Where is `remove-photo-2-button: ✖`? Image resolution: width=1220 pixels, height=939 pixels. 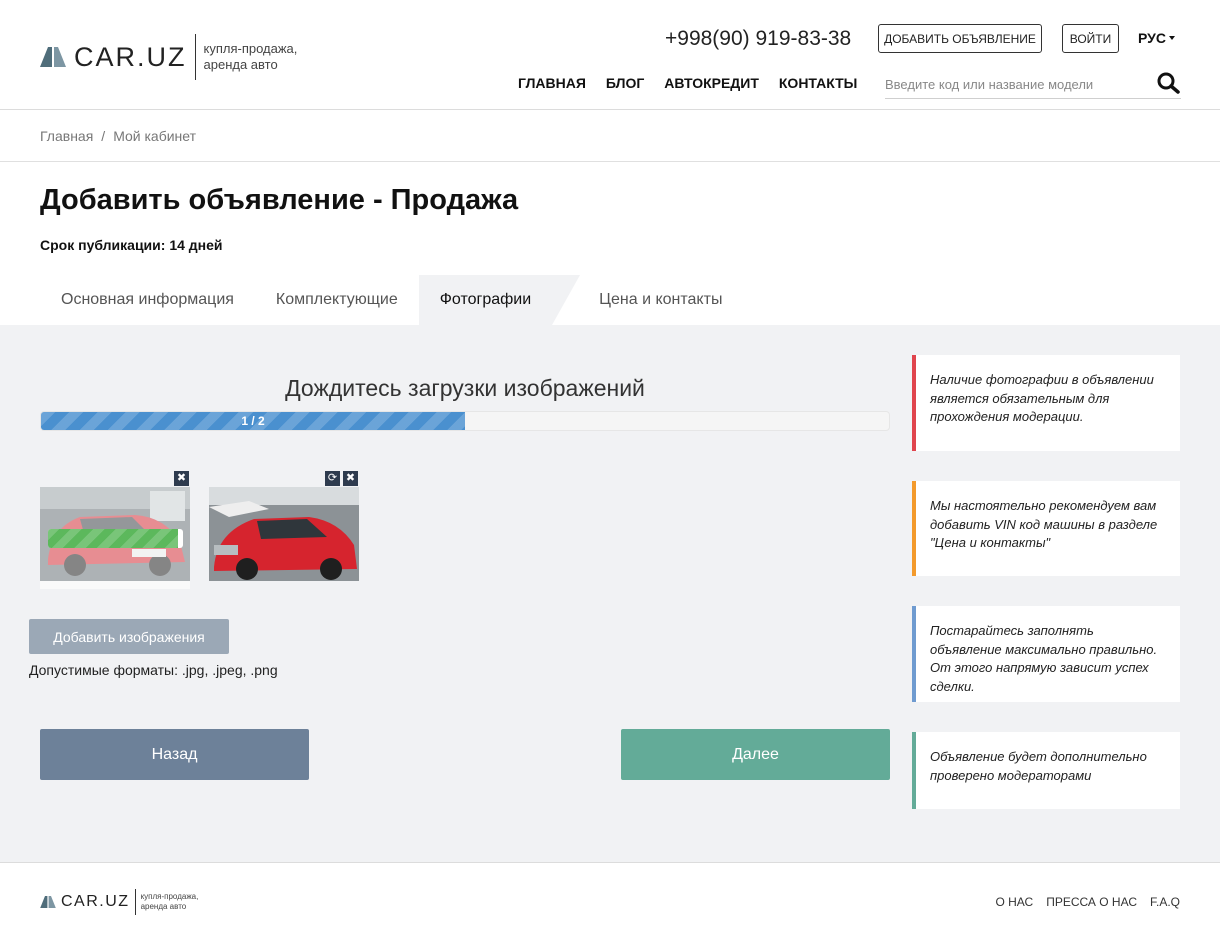 remove-photo-2-button: ✖ is located at coordinates (350, 478).